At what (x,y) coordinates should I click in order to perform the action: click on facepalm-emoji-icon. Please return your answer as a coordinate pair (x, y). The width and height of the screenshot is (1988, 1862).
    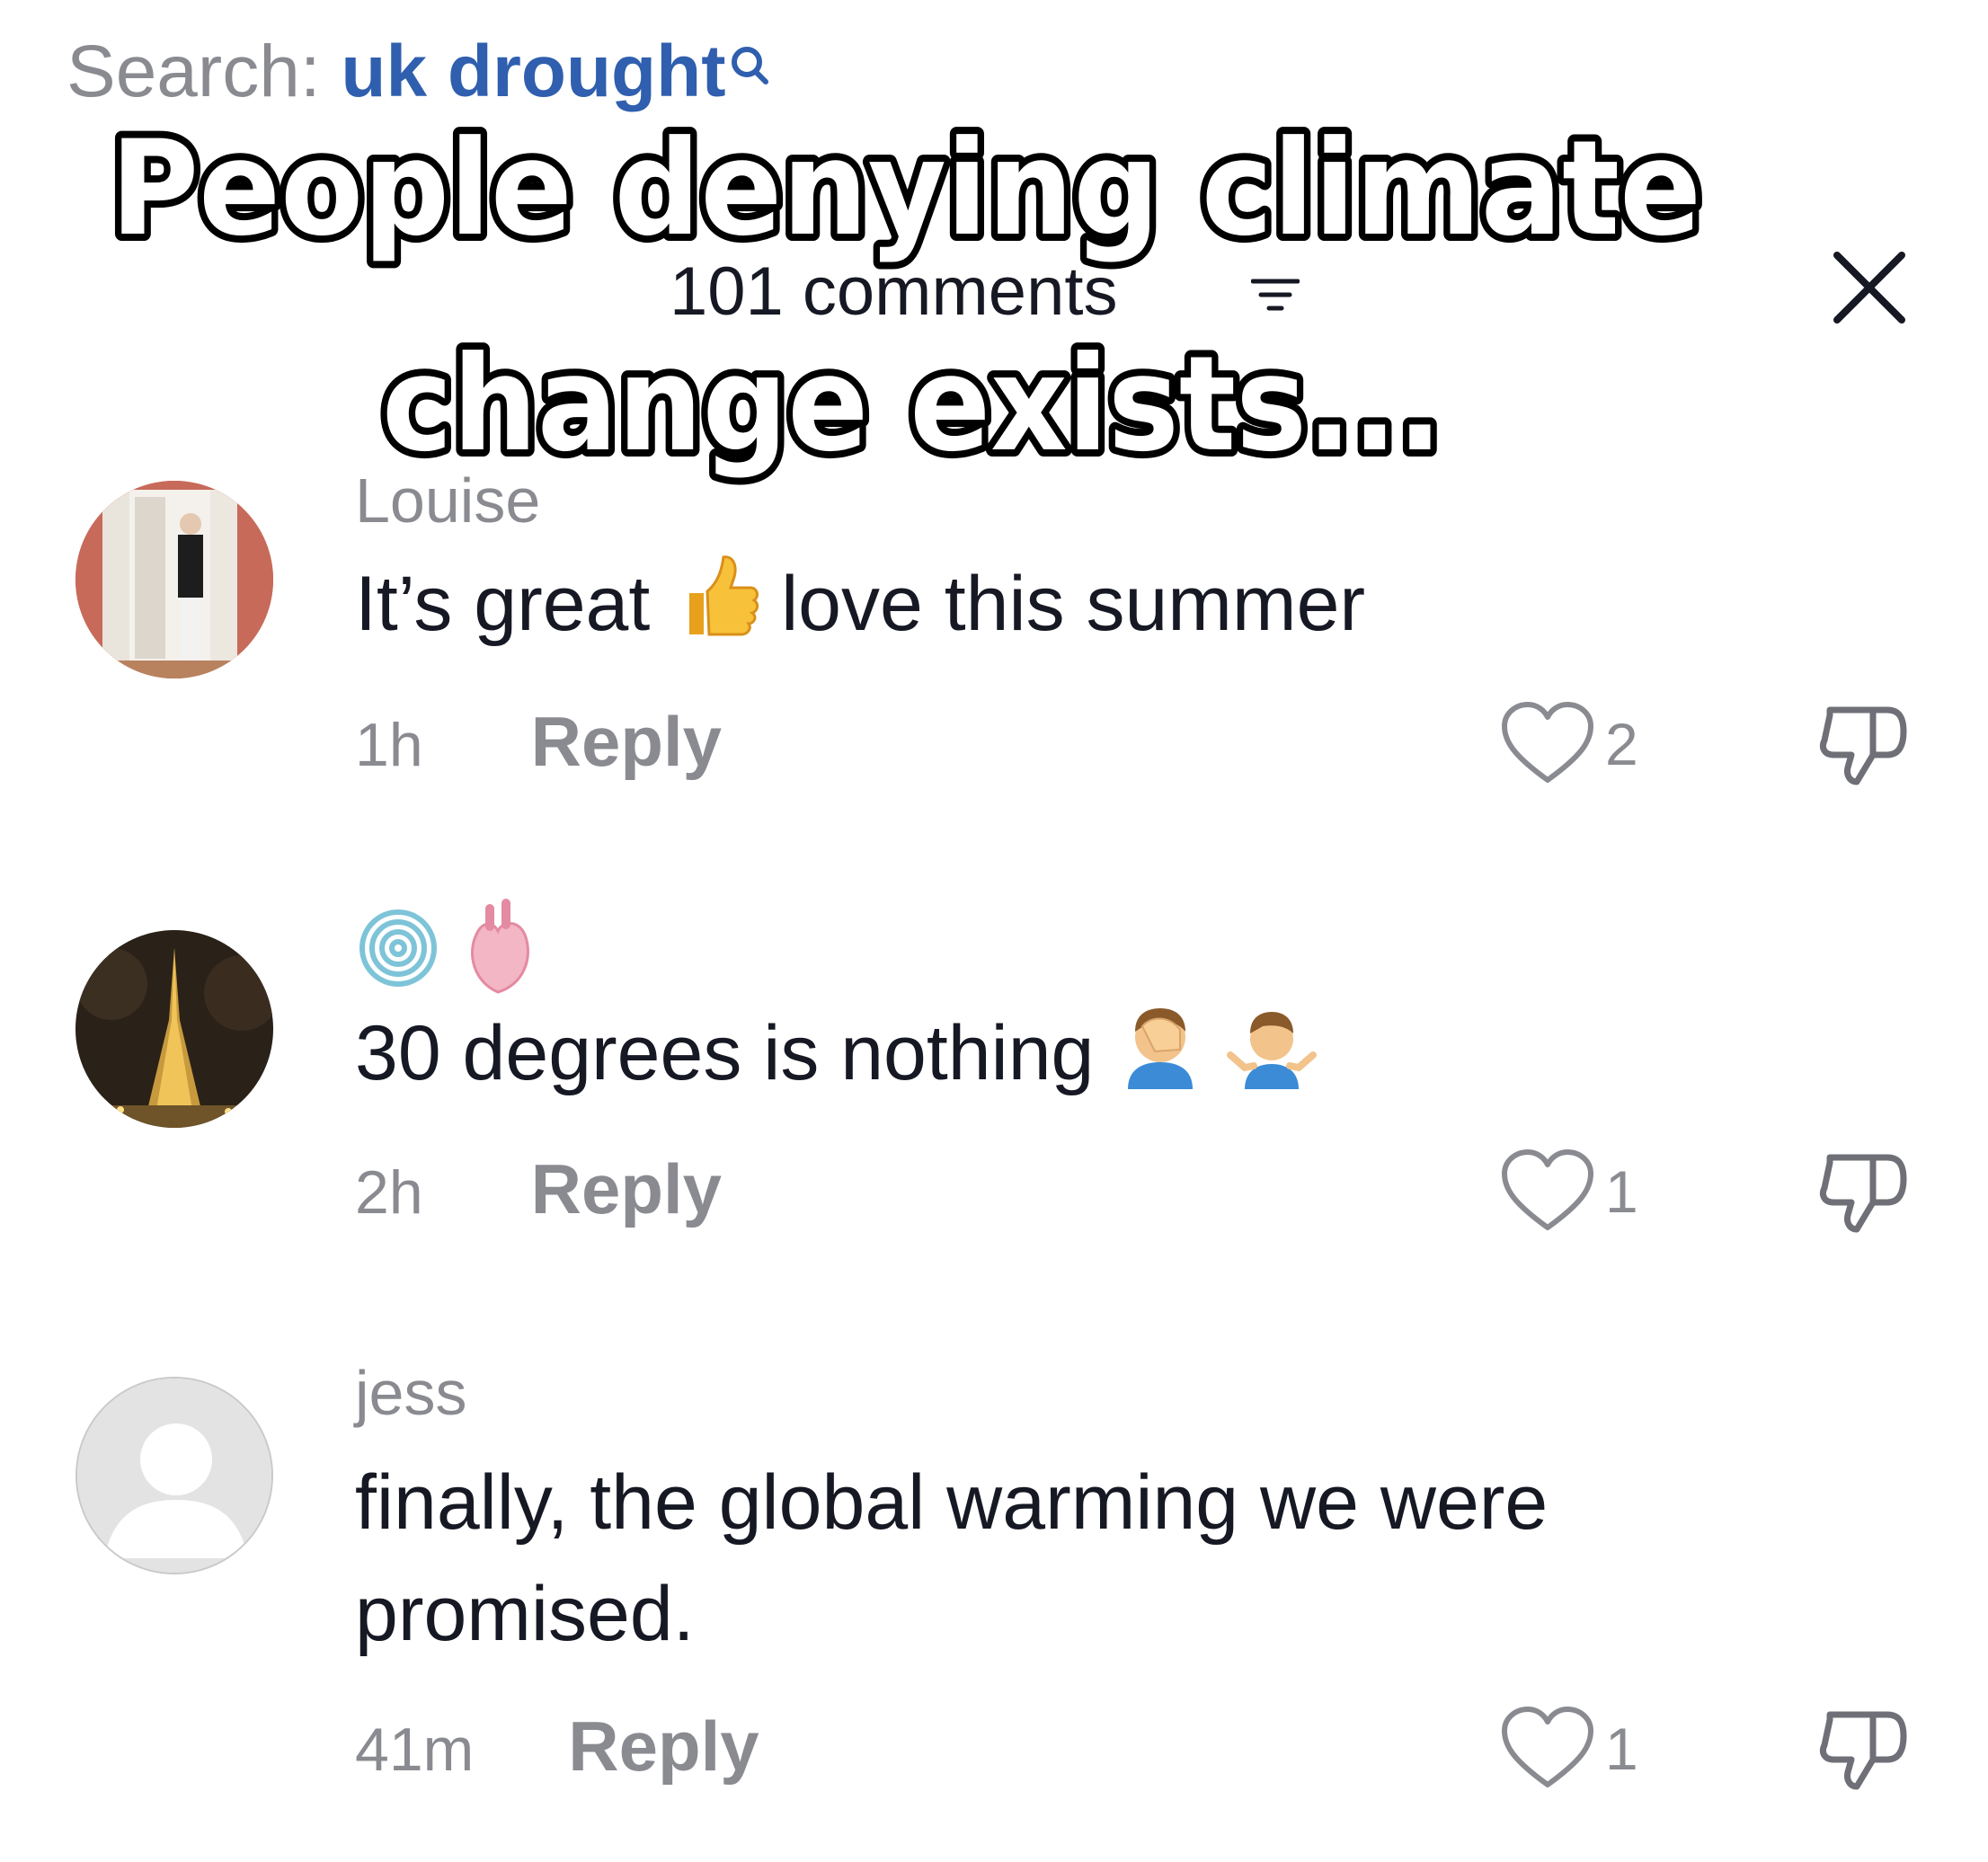
    Looking at the image, I should click on (1160, 1059).